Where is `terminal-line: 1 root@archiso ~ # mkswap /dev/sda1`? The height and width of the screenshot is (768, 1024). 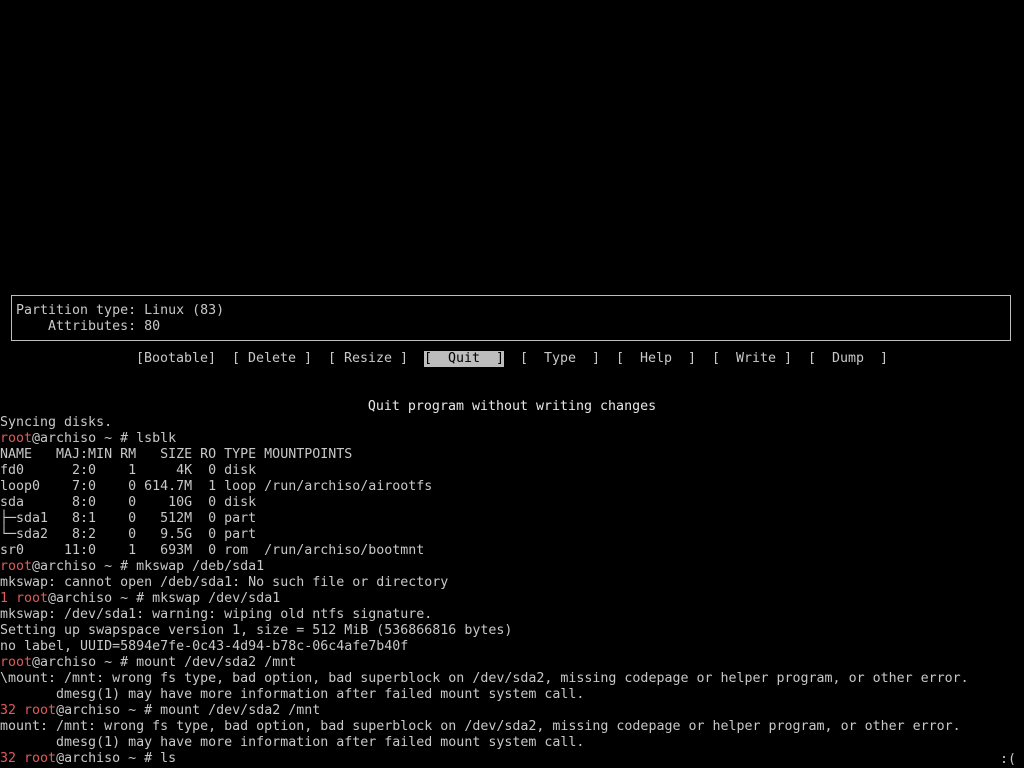 terminal-line: 1 root@archiso ~ # mkswap /dev/sda1 is located at coordinates (140, 598).